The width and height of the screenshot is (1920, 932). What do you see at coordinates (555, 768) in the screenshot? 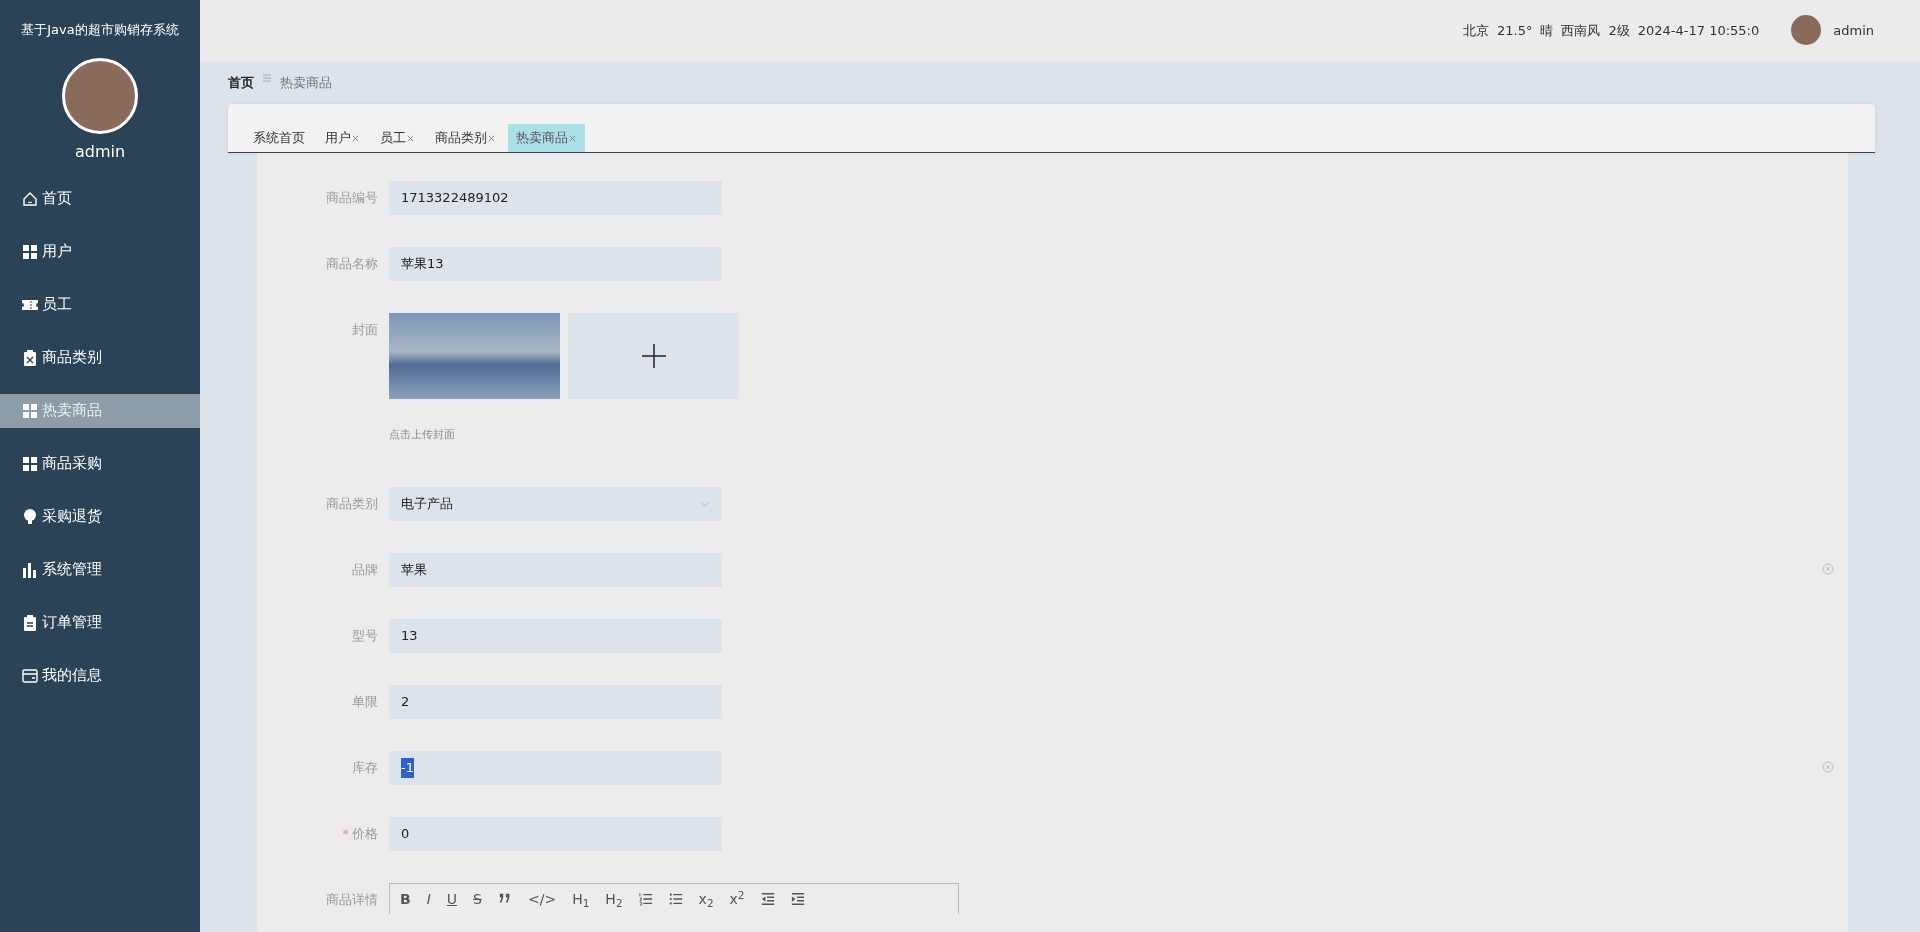
I see `input-field: -1` at bounding box center [555, 768].